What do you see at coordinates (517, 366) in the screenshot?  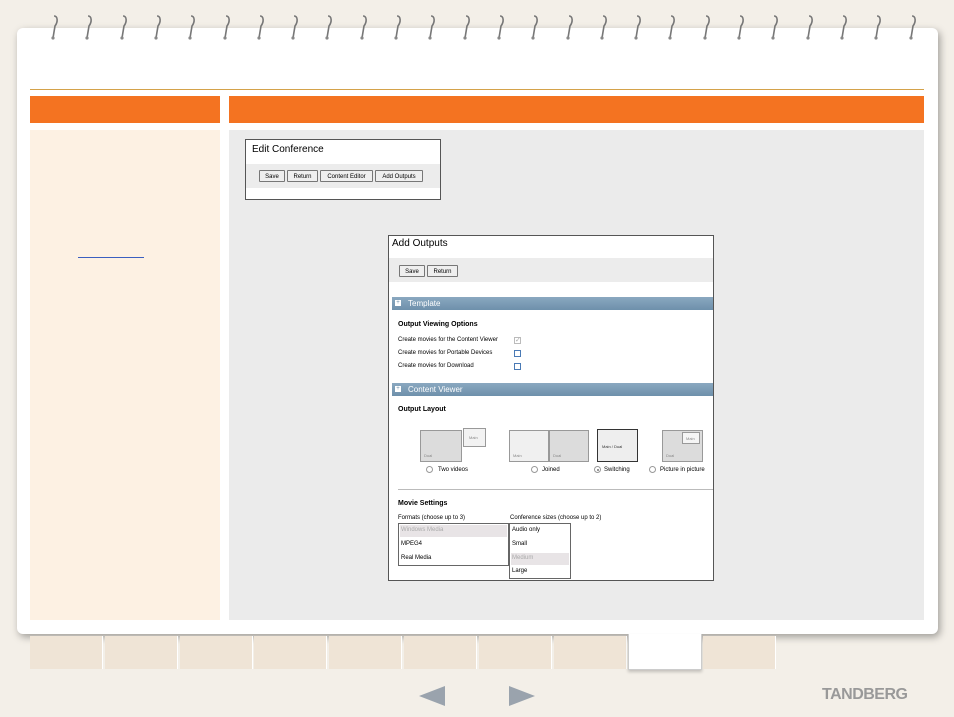 I see `download-checkbox` at bounding box center [517, 366].